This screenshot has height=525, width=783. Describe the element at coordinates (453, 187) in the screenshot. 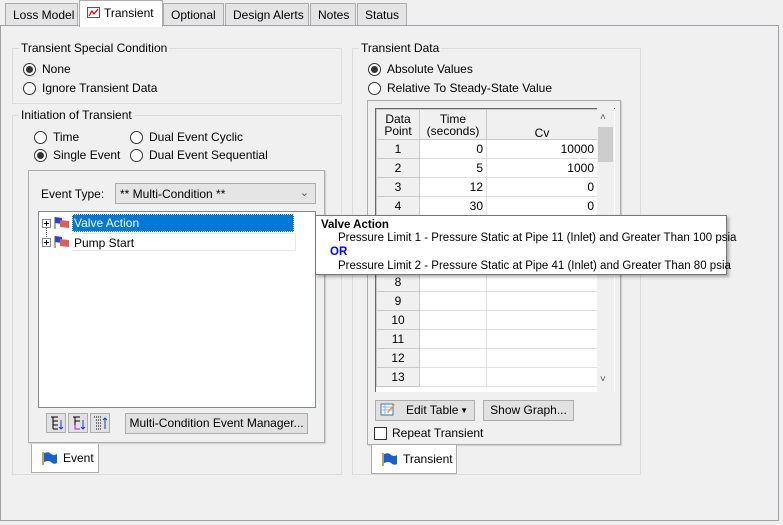

I see `time-cell: 12` at that location.